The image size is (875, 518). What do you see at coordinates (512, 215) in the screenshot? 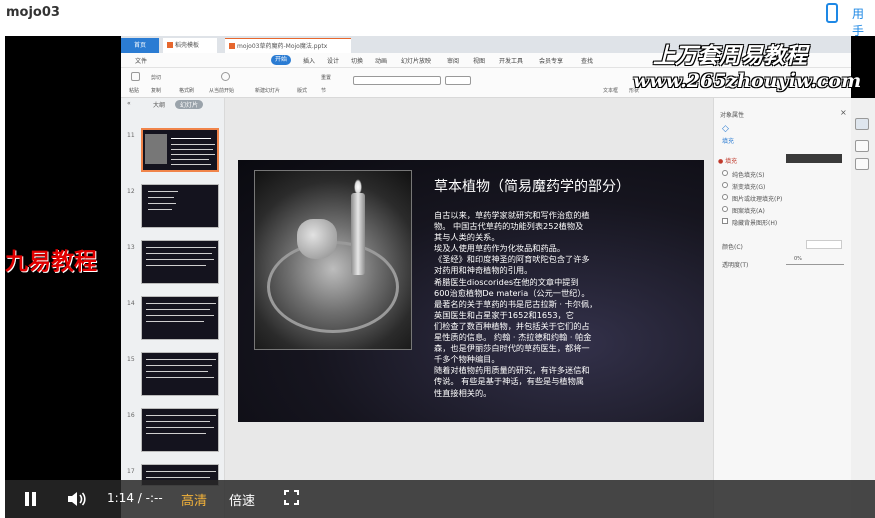
I see `body-line: 自古以来，草药学家就研究和写作治愈的植` at bounding box center [512, 215].